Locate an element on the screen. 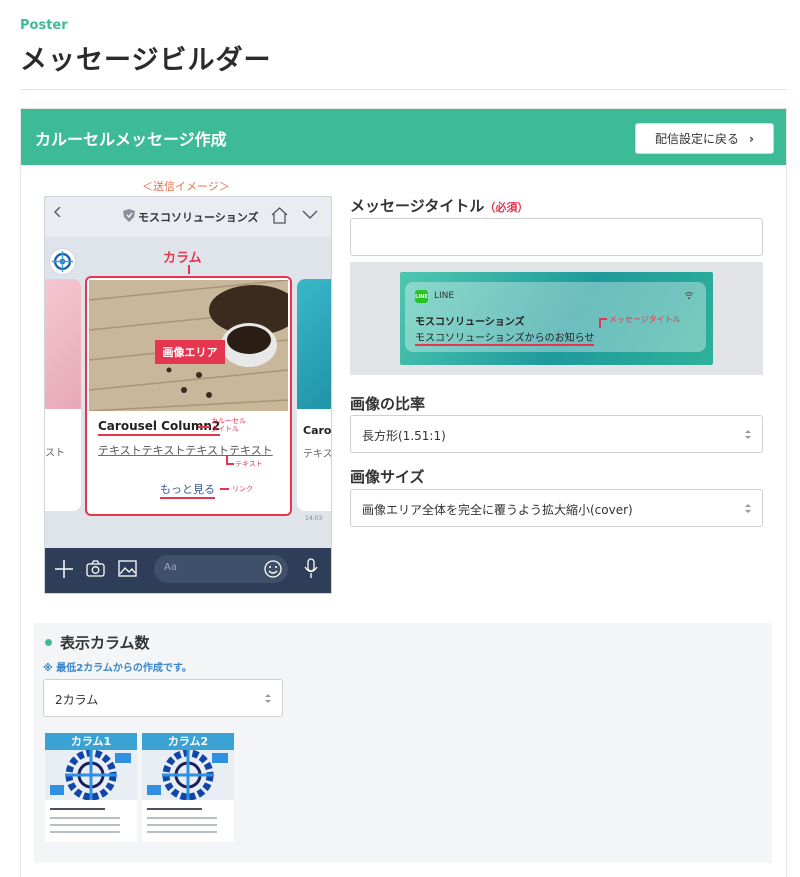 The image size is (800, 877). card-link-annotation: リンク is located at coordinates (242, 489).